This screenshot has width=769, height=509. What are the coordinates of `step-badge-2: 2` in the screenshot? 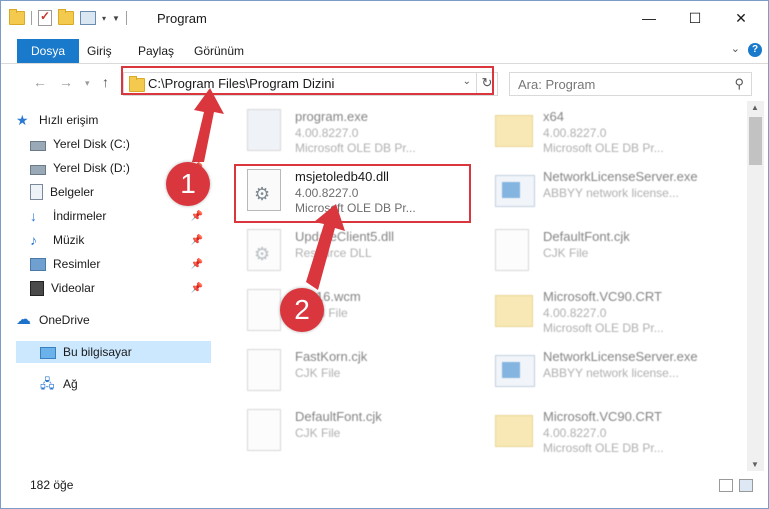 It's located at (302, 310).